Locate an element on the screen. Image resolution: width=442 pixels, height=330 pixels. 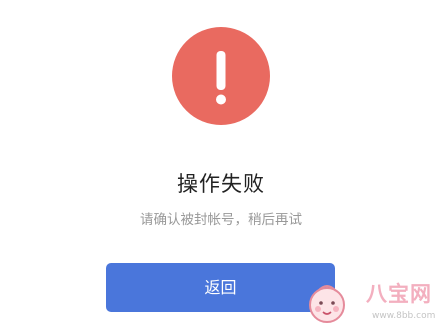
status-message: 请确认被封帐号，稍后再试 is located at coordinates (221, 220).